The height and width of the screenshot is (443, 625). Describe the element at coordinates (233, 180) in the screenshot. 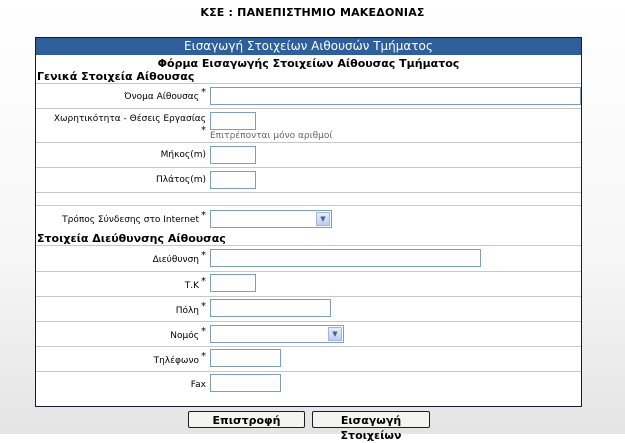

I see `width-input` at that location.